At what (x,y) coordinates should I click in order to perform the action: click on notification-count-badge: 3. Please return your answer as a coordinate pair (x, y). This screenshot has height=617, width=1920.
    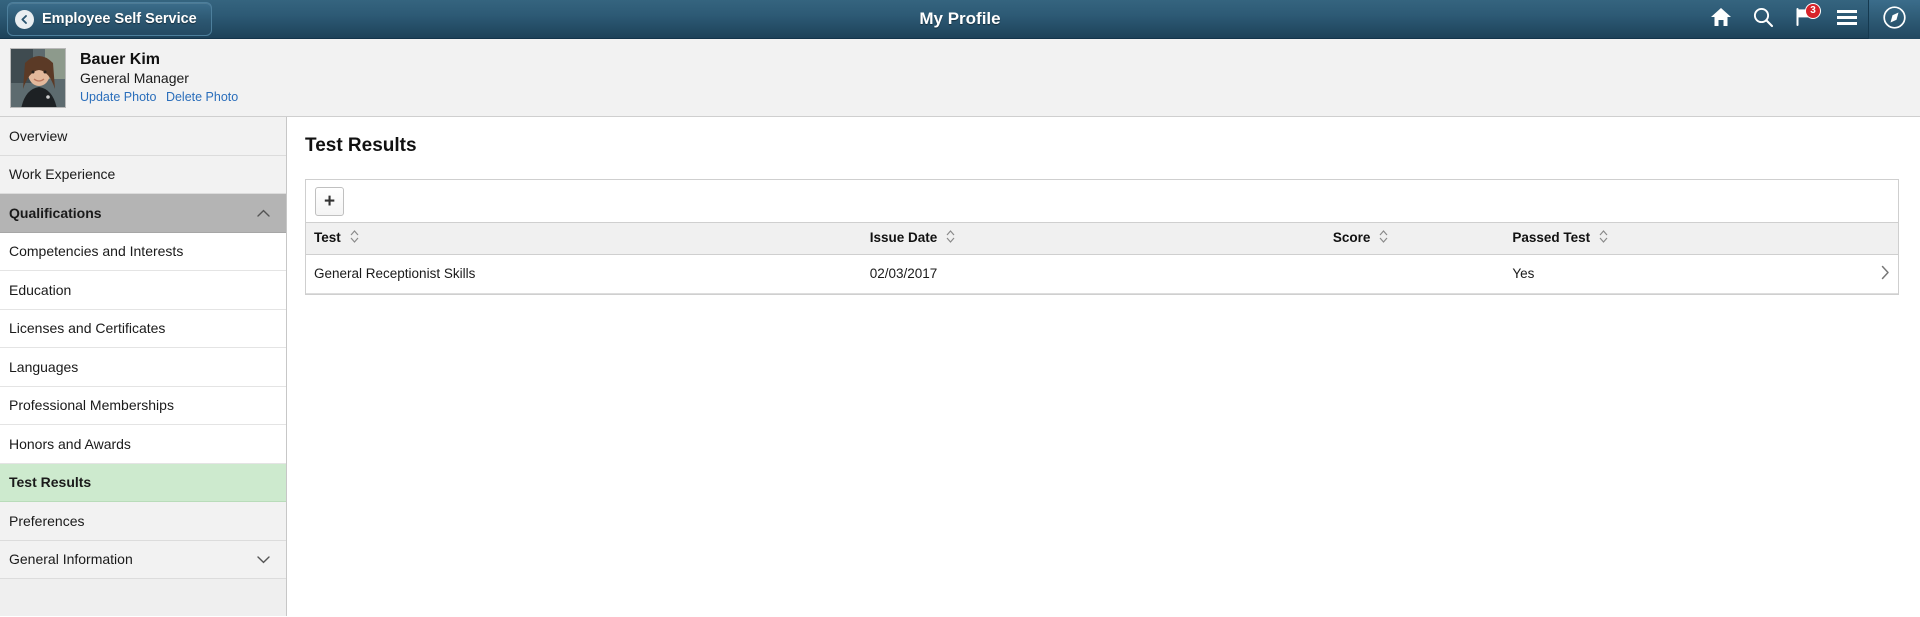
    Looking at the image, I should click on (1813, 11).